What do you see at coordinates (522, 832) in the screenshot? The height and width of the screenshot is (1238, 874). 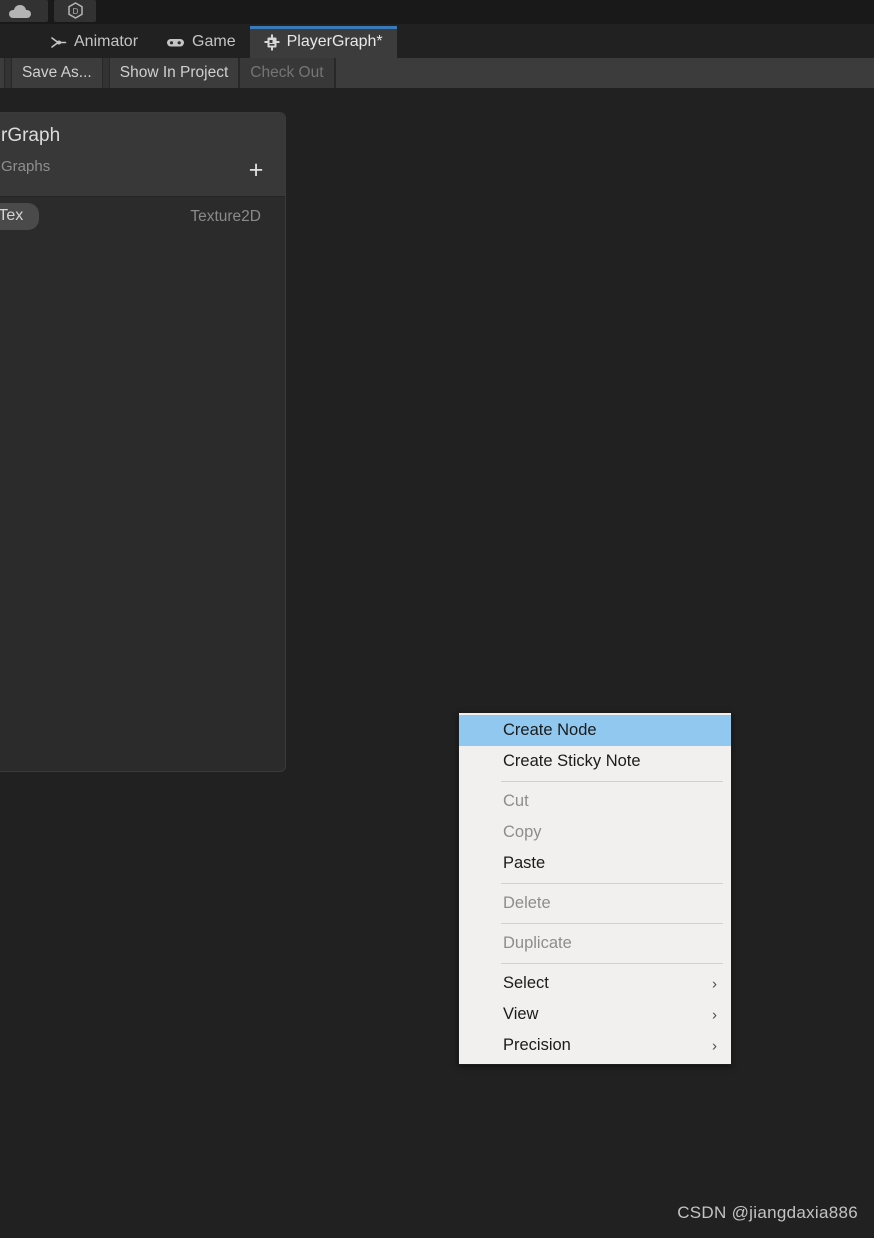 I see `copy-label: Copy` at bounding box center [522, 832].